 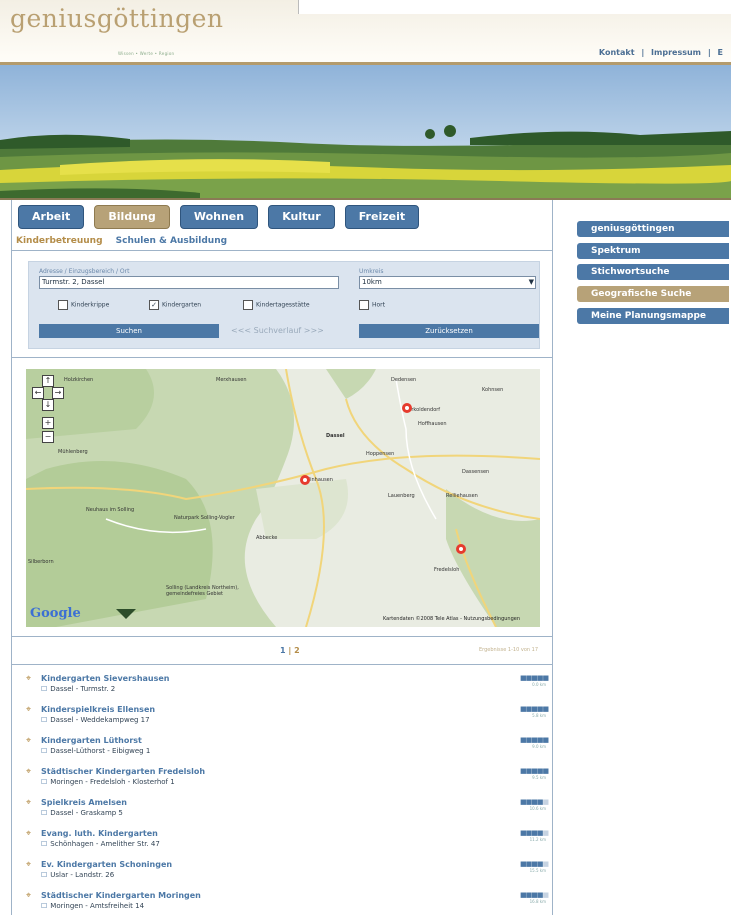 I want to click on result-address-text: Dassel - Weddekampweg 17, so click(x=100, y=720).